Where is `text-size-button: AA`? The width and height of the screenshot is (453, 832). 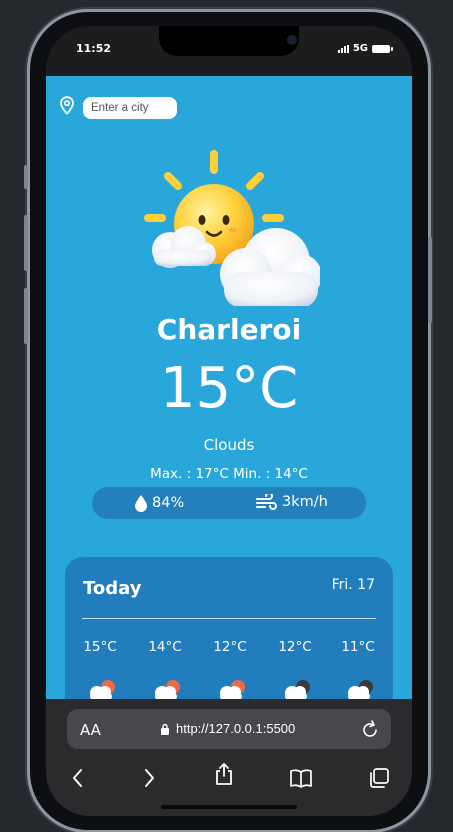
text-size-button: AA is located at coordinates (90, 730).